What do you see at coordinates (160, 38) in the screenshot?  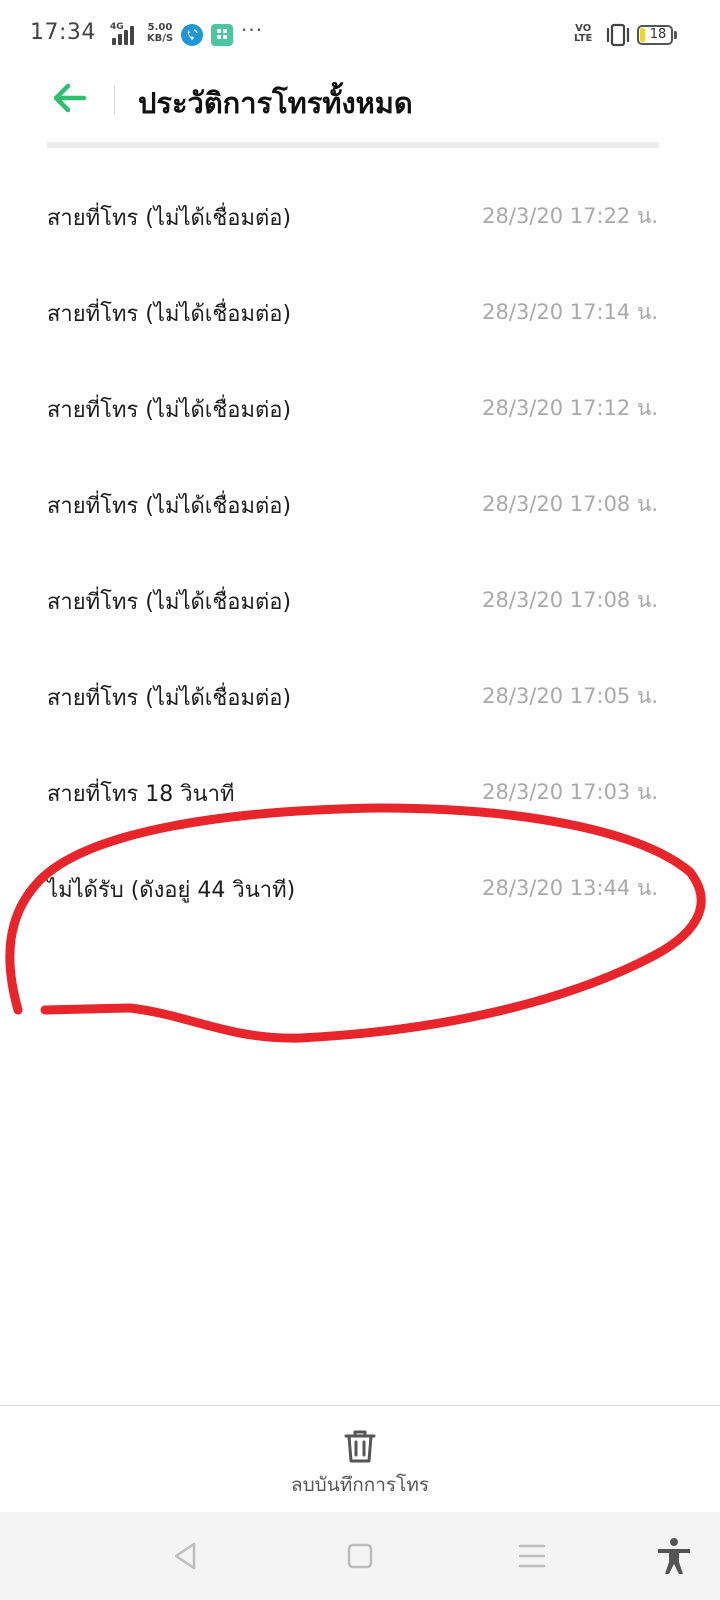 I see `network-speed-unit: KB/S` at bounding box center [160, 38].